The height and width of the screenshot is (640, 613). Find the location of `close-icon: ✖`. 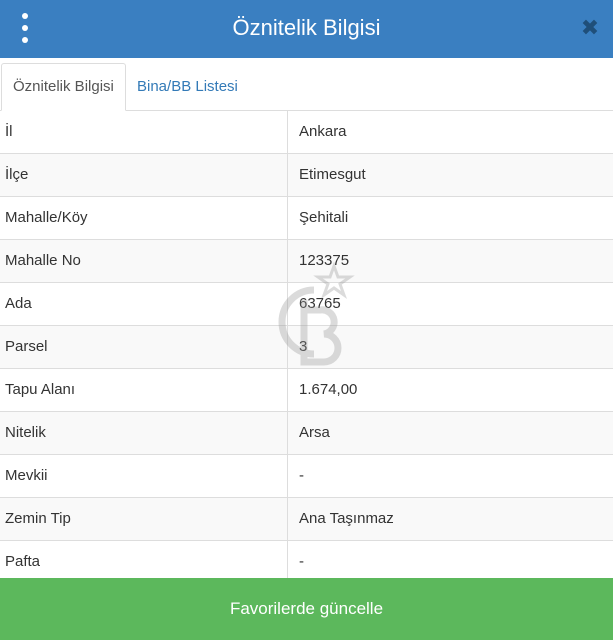

close-icon: ✖ is located at coordinates (590, 28).